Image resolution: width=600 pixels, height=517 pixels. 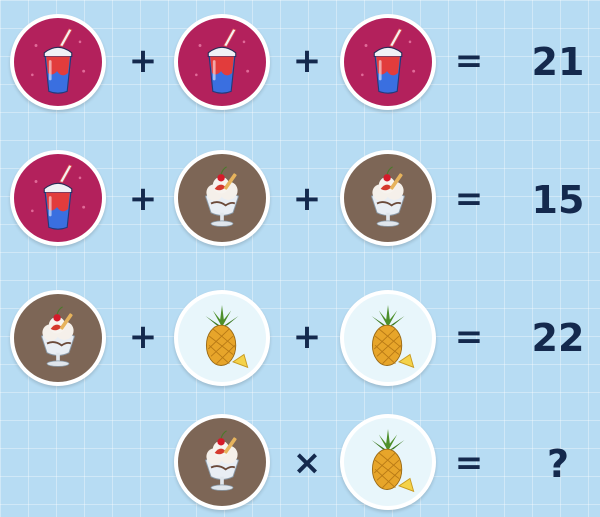 I want to click on result-value: 21, so click(x=558, y=62).